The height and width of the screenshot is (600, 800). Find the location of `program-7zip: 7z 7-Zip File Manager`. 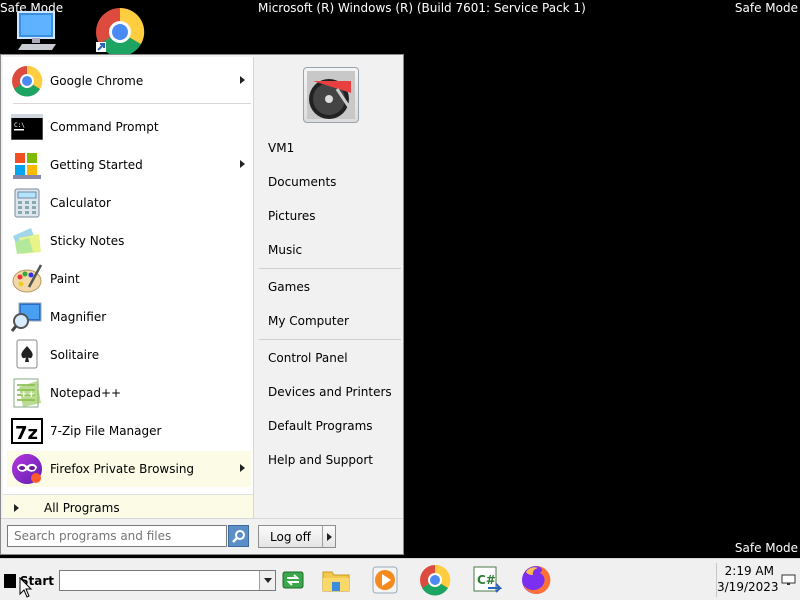

program-7zip: 7z 7-Zip File Manager is located at coordinates (129, 431).